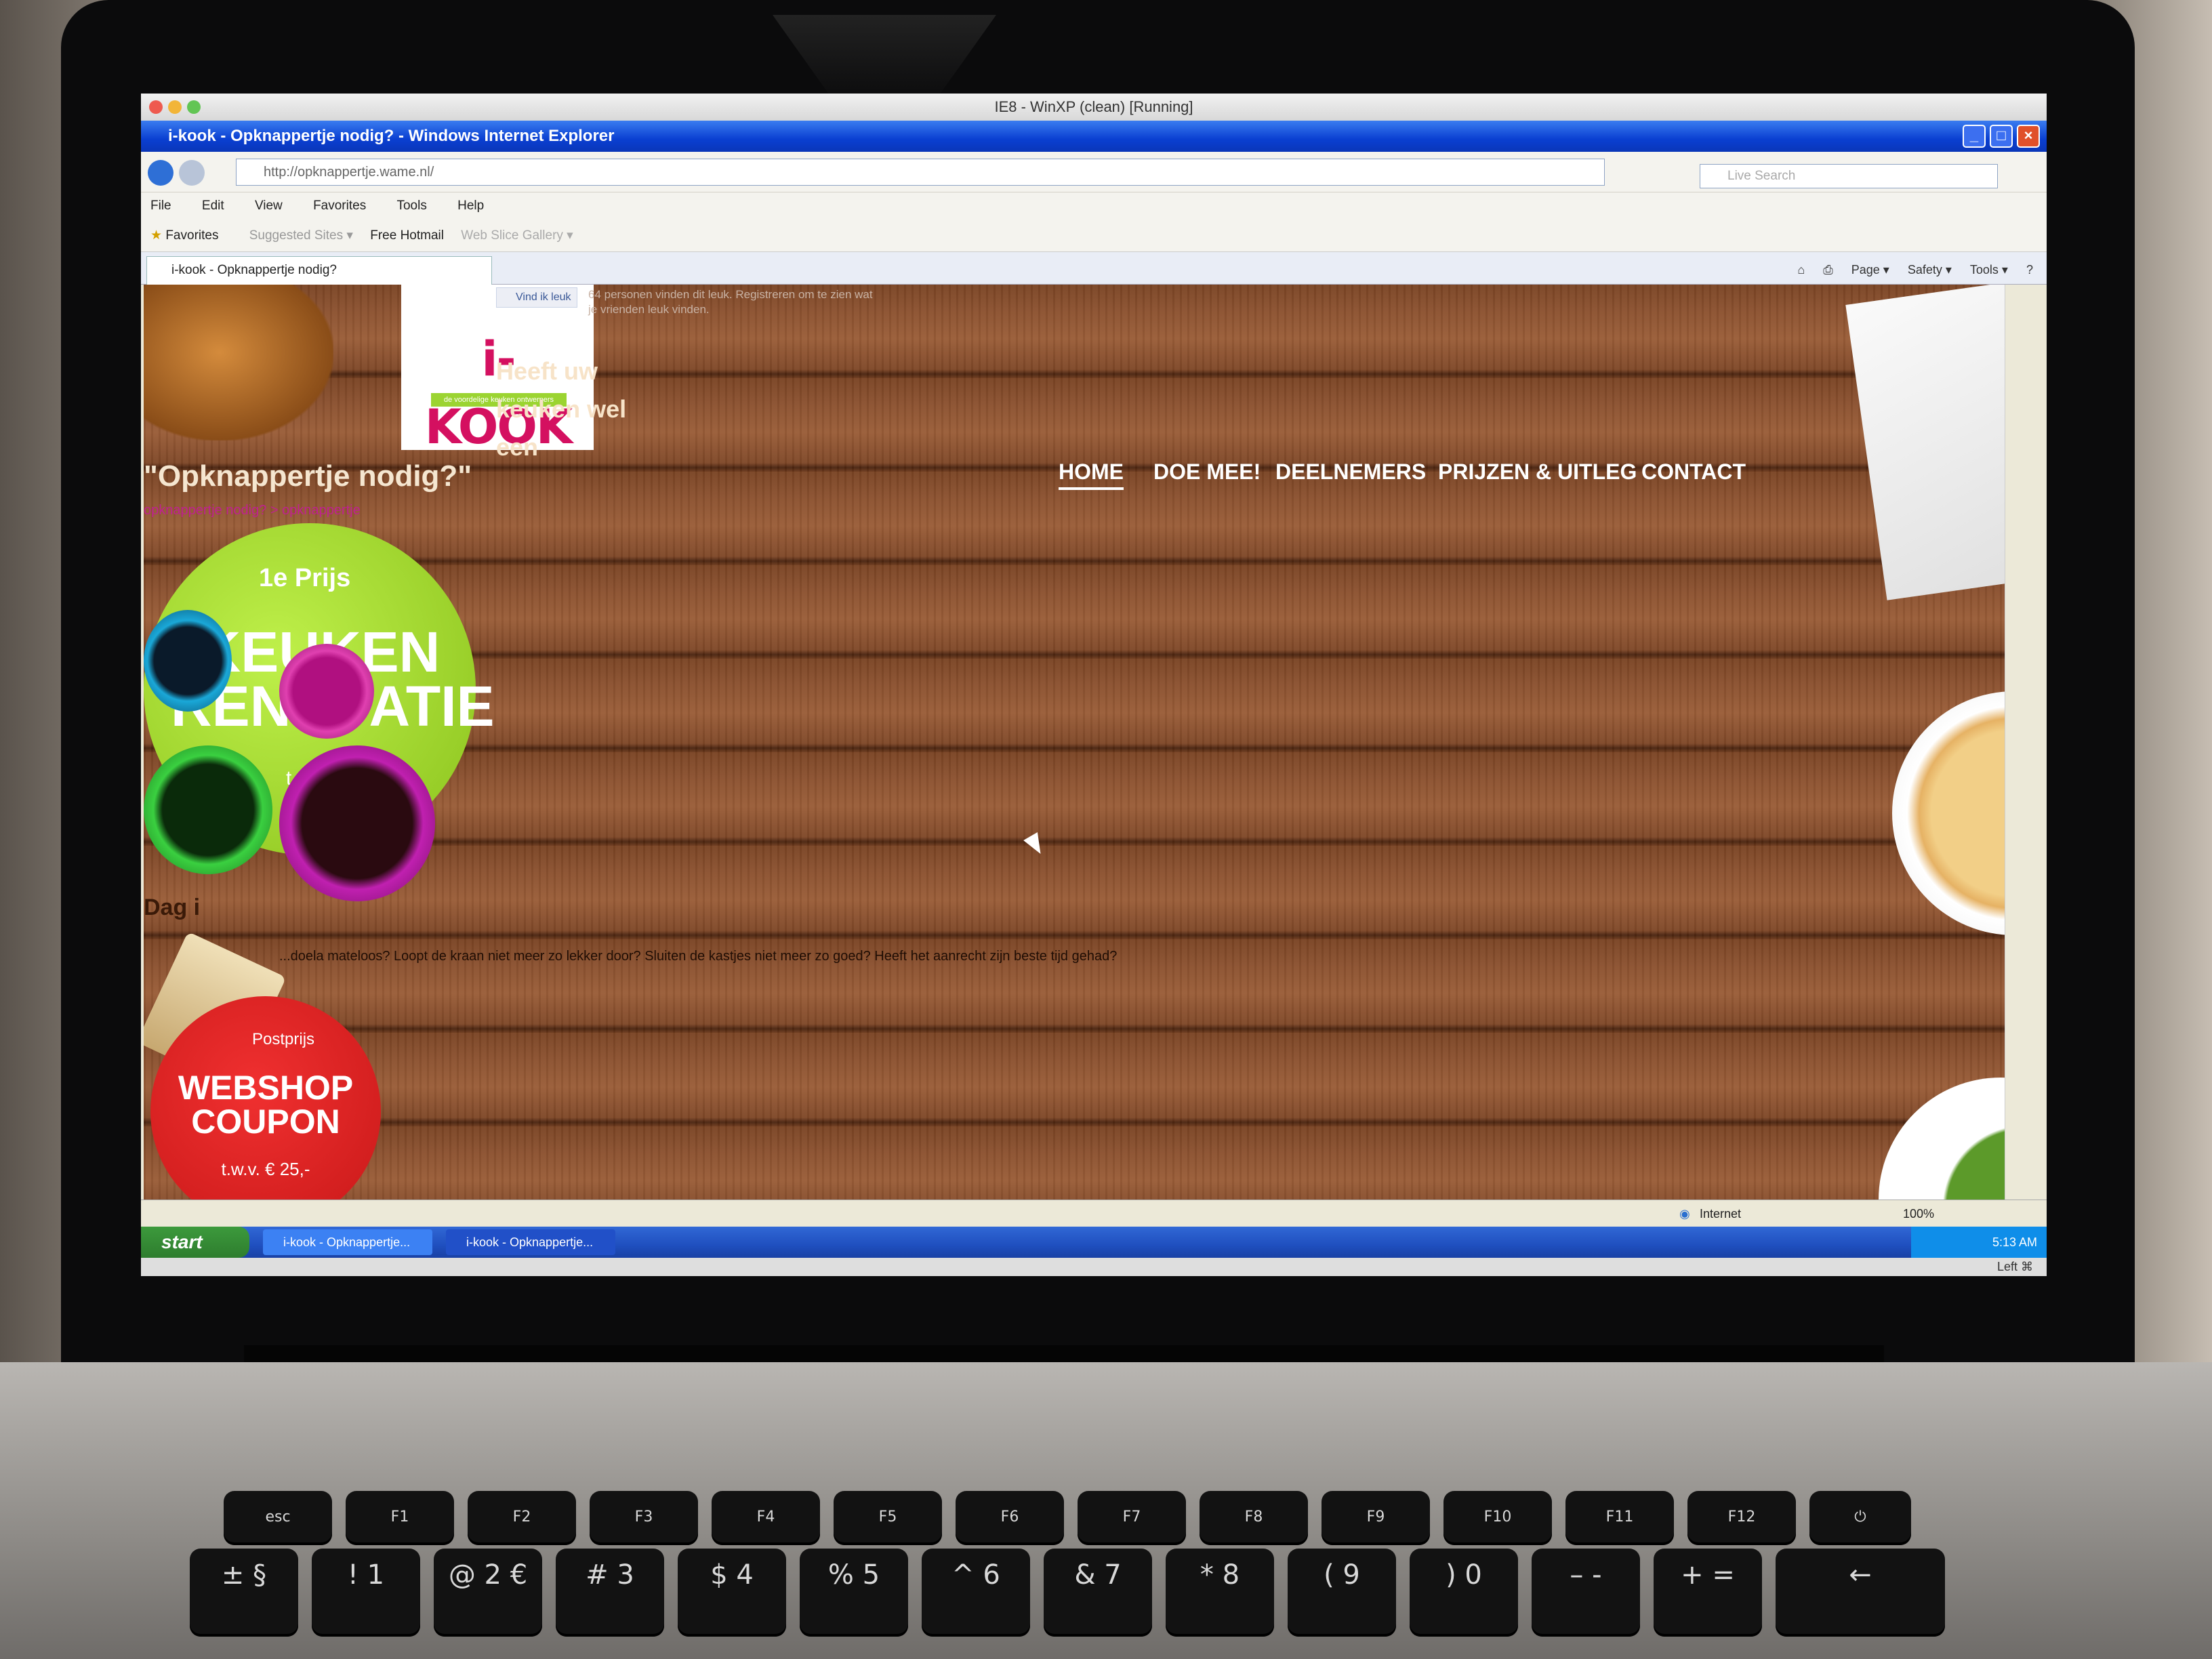 Image resolution: width=2212 pixels, height=1659 pixels. What do you see at coordinates (208, 809) in the screenshot?
I see `paint-can-green` at bounding box center [208, 809].